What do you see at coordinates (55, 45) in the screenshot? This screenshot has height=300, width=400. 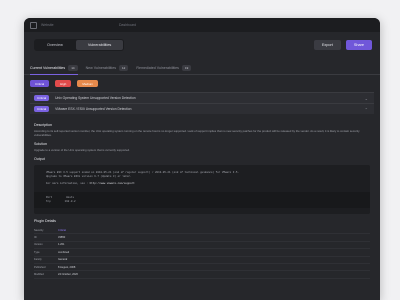 I see `tab-overview: Overview` at bounding box center [55, 45].